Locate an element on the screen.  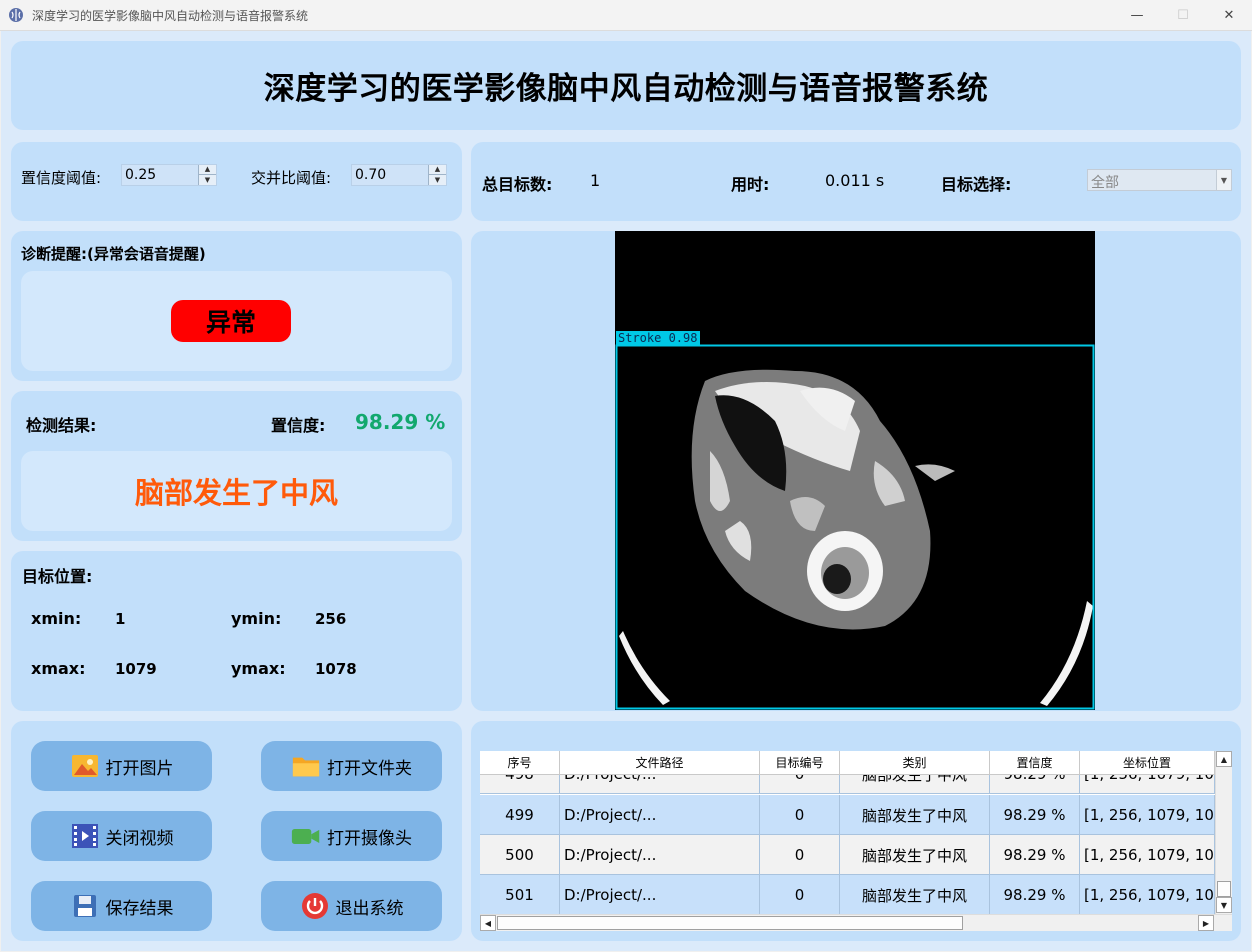
iou-threshold-spinbox: 0.70 ▲ ▼ is located at coordinates (399, 175).